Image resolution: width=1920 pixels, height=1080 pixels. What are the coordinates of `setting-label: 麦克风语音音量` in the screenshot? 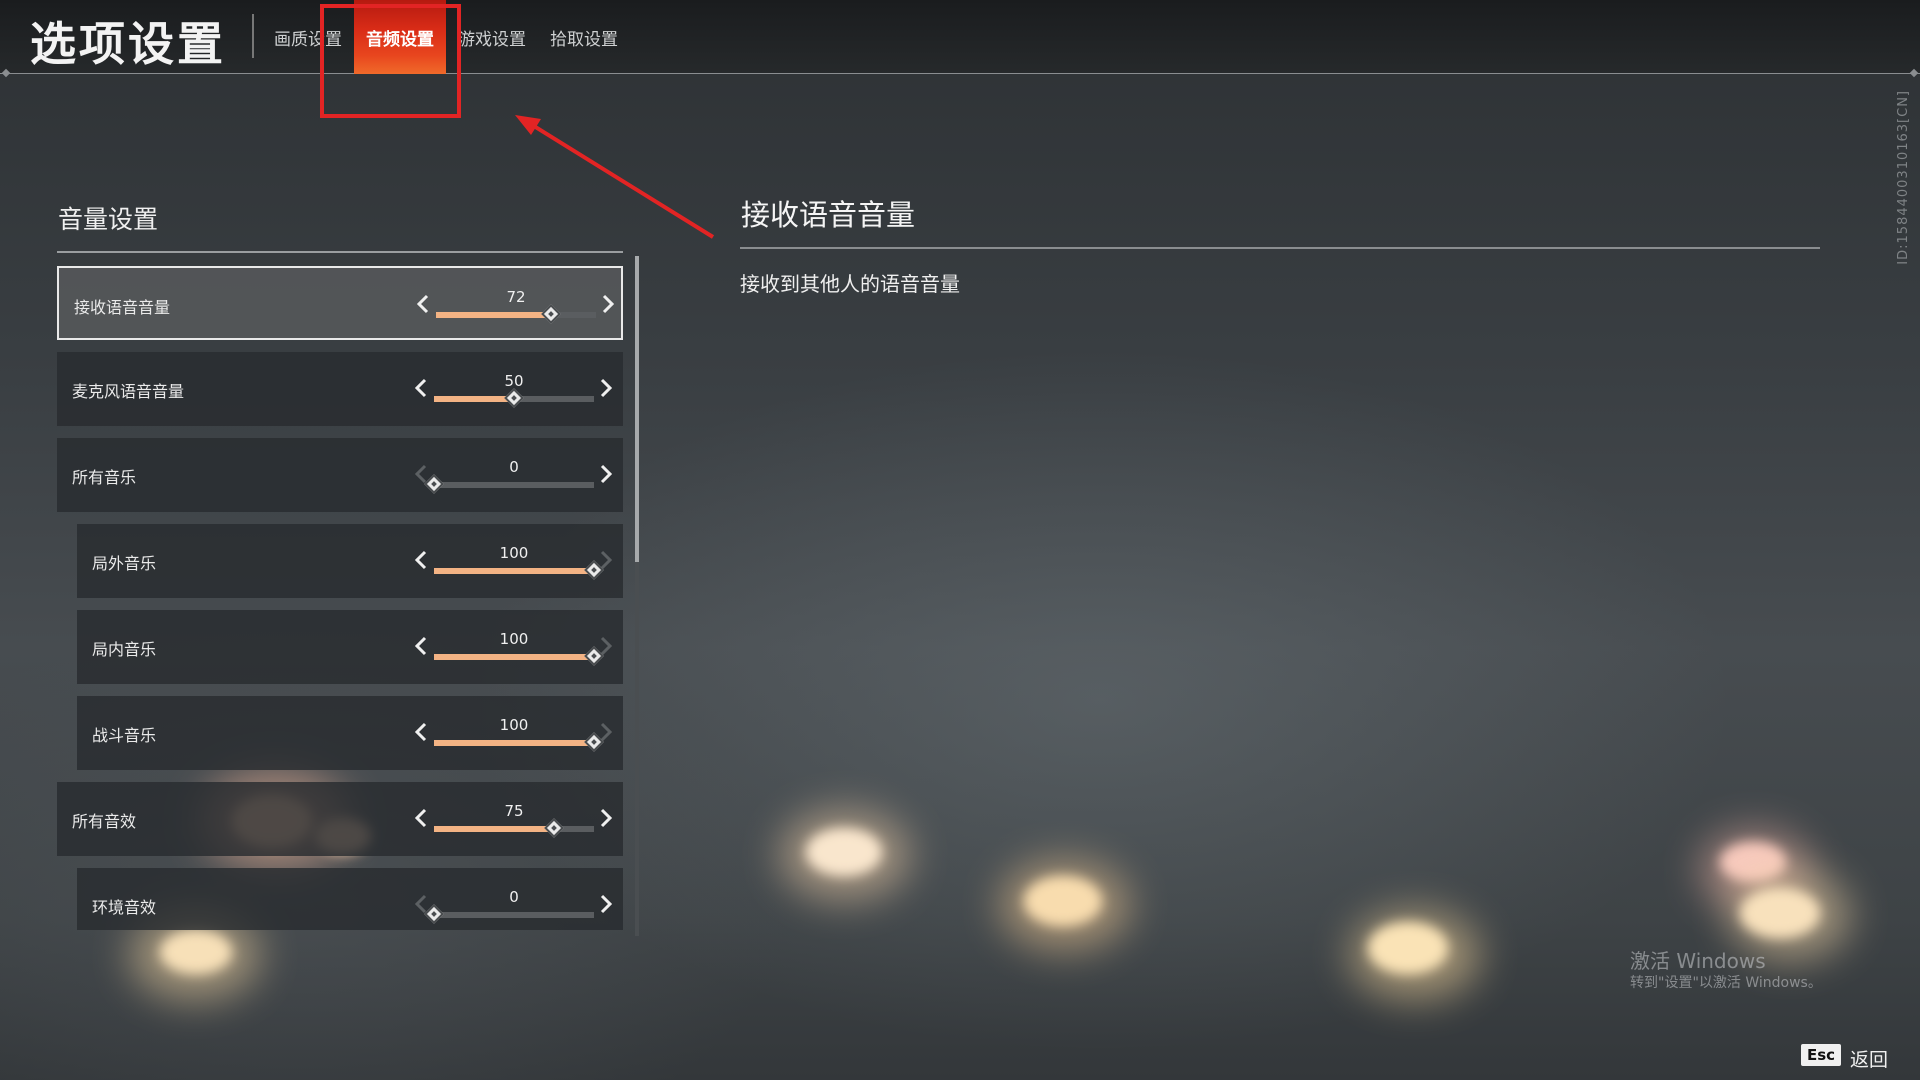 It's located at (128, 391).